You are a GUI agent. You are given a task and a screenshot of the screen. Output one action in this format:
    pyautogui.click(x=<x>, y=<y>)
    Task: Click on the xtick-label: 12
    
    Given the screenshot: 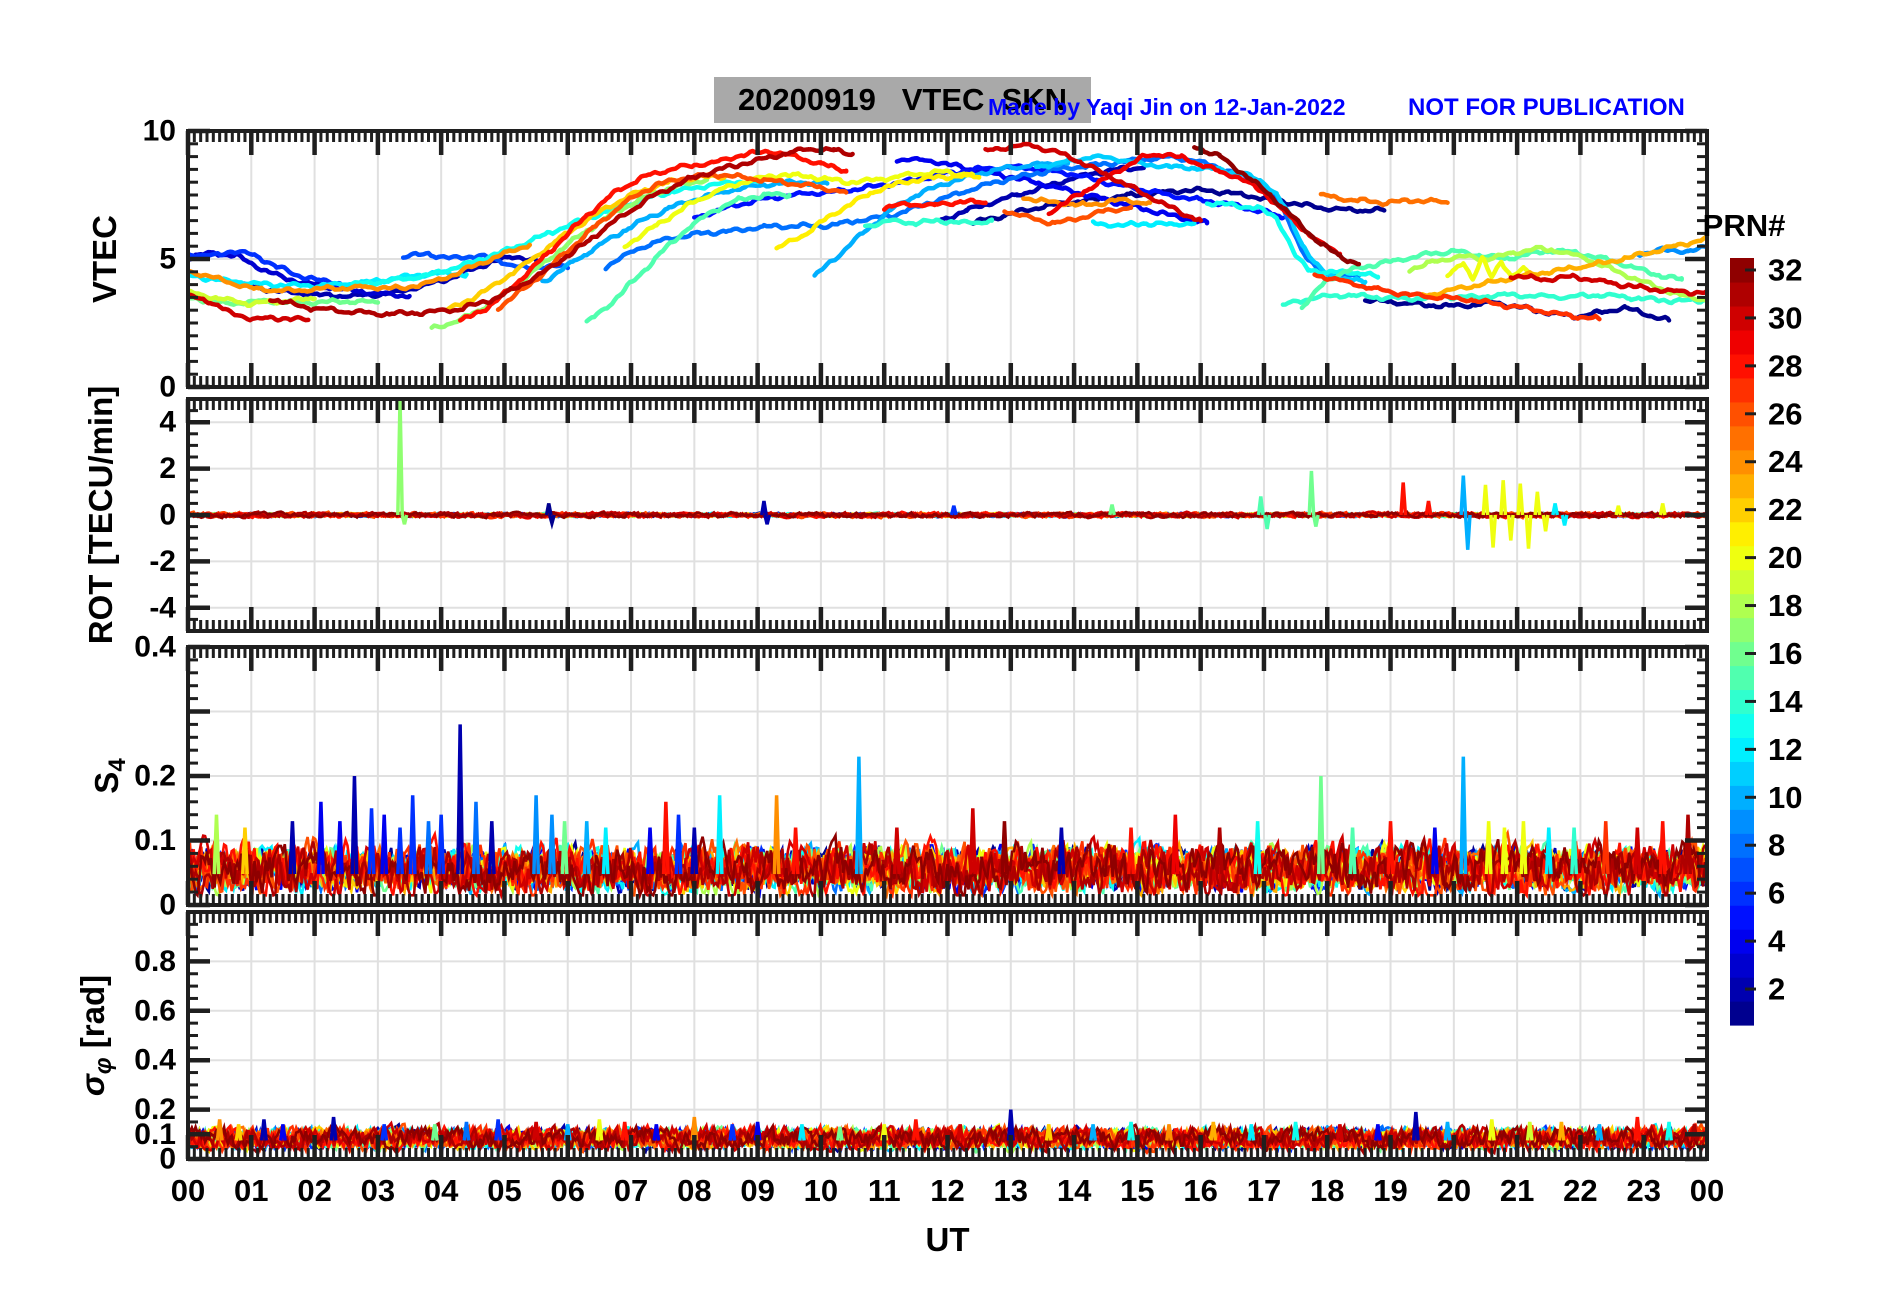 What is the action you would take?
    pyautogui.click(x=947, y=1190)
    